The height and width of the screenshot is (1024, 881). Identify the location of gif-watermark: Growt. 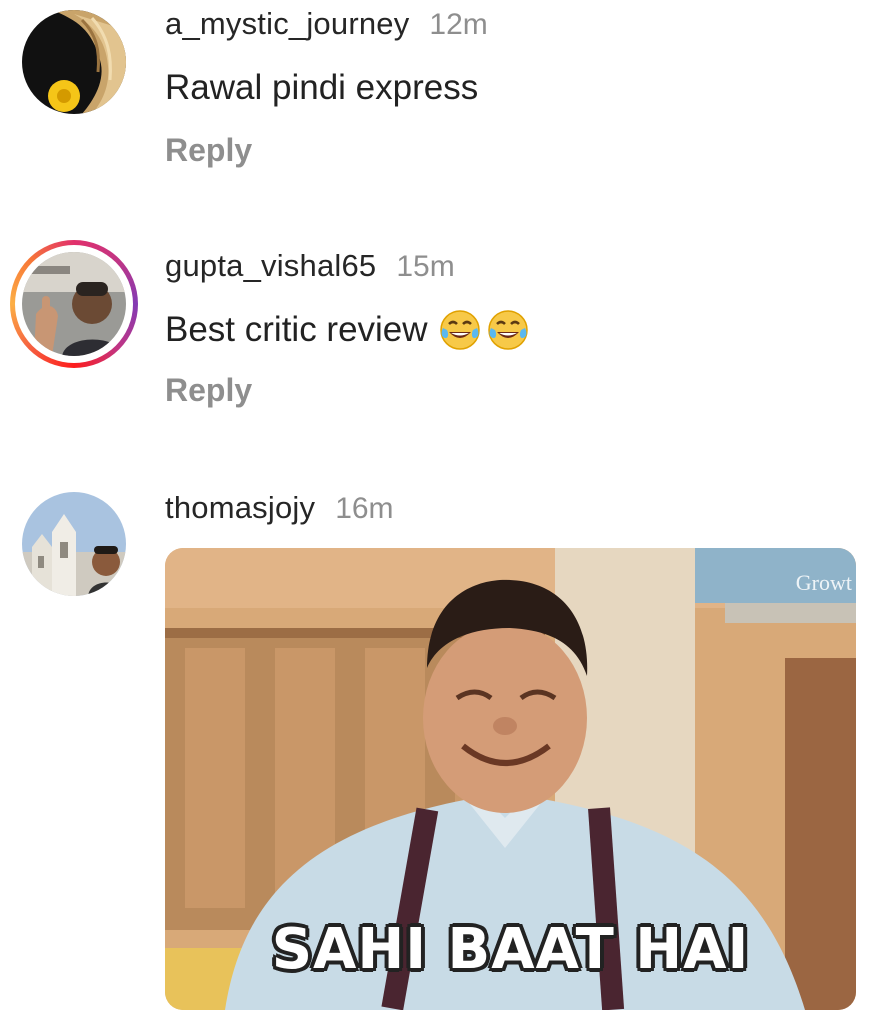
(823, 582).